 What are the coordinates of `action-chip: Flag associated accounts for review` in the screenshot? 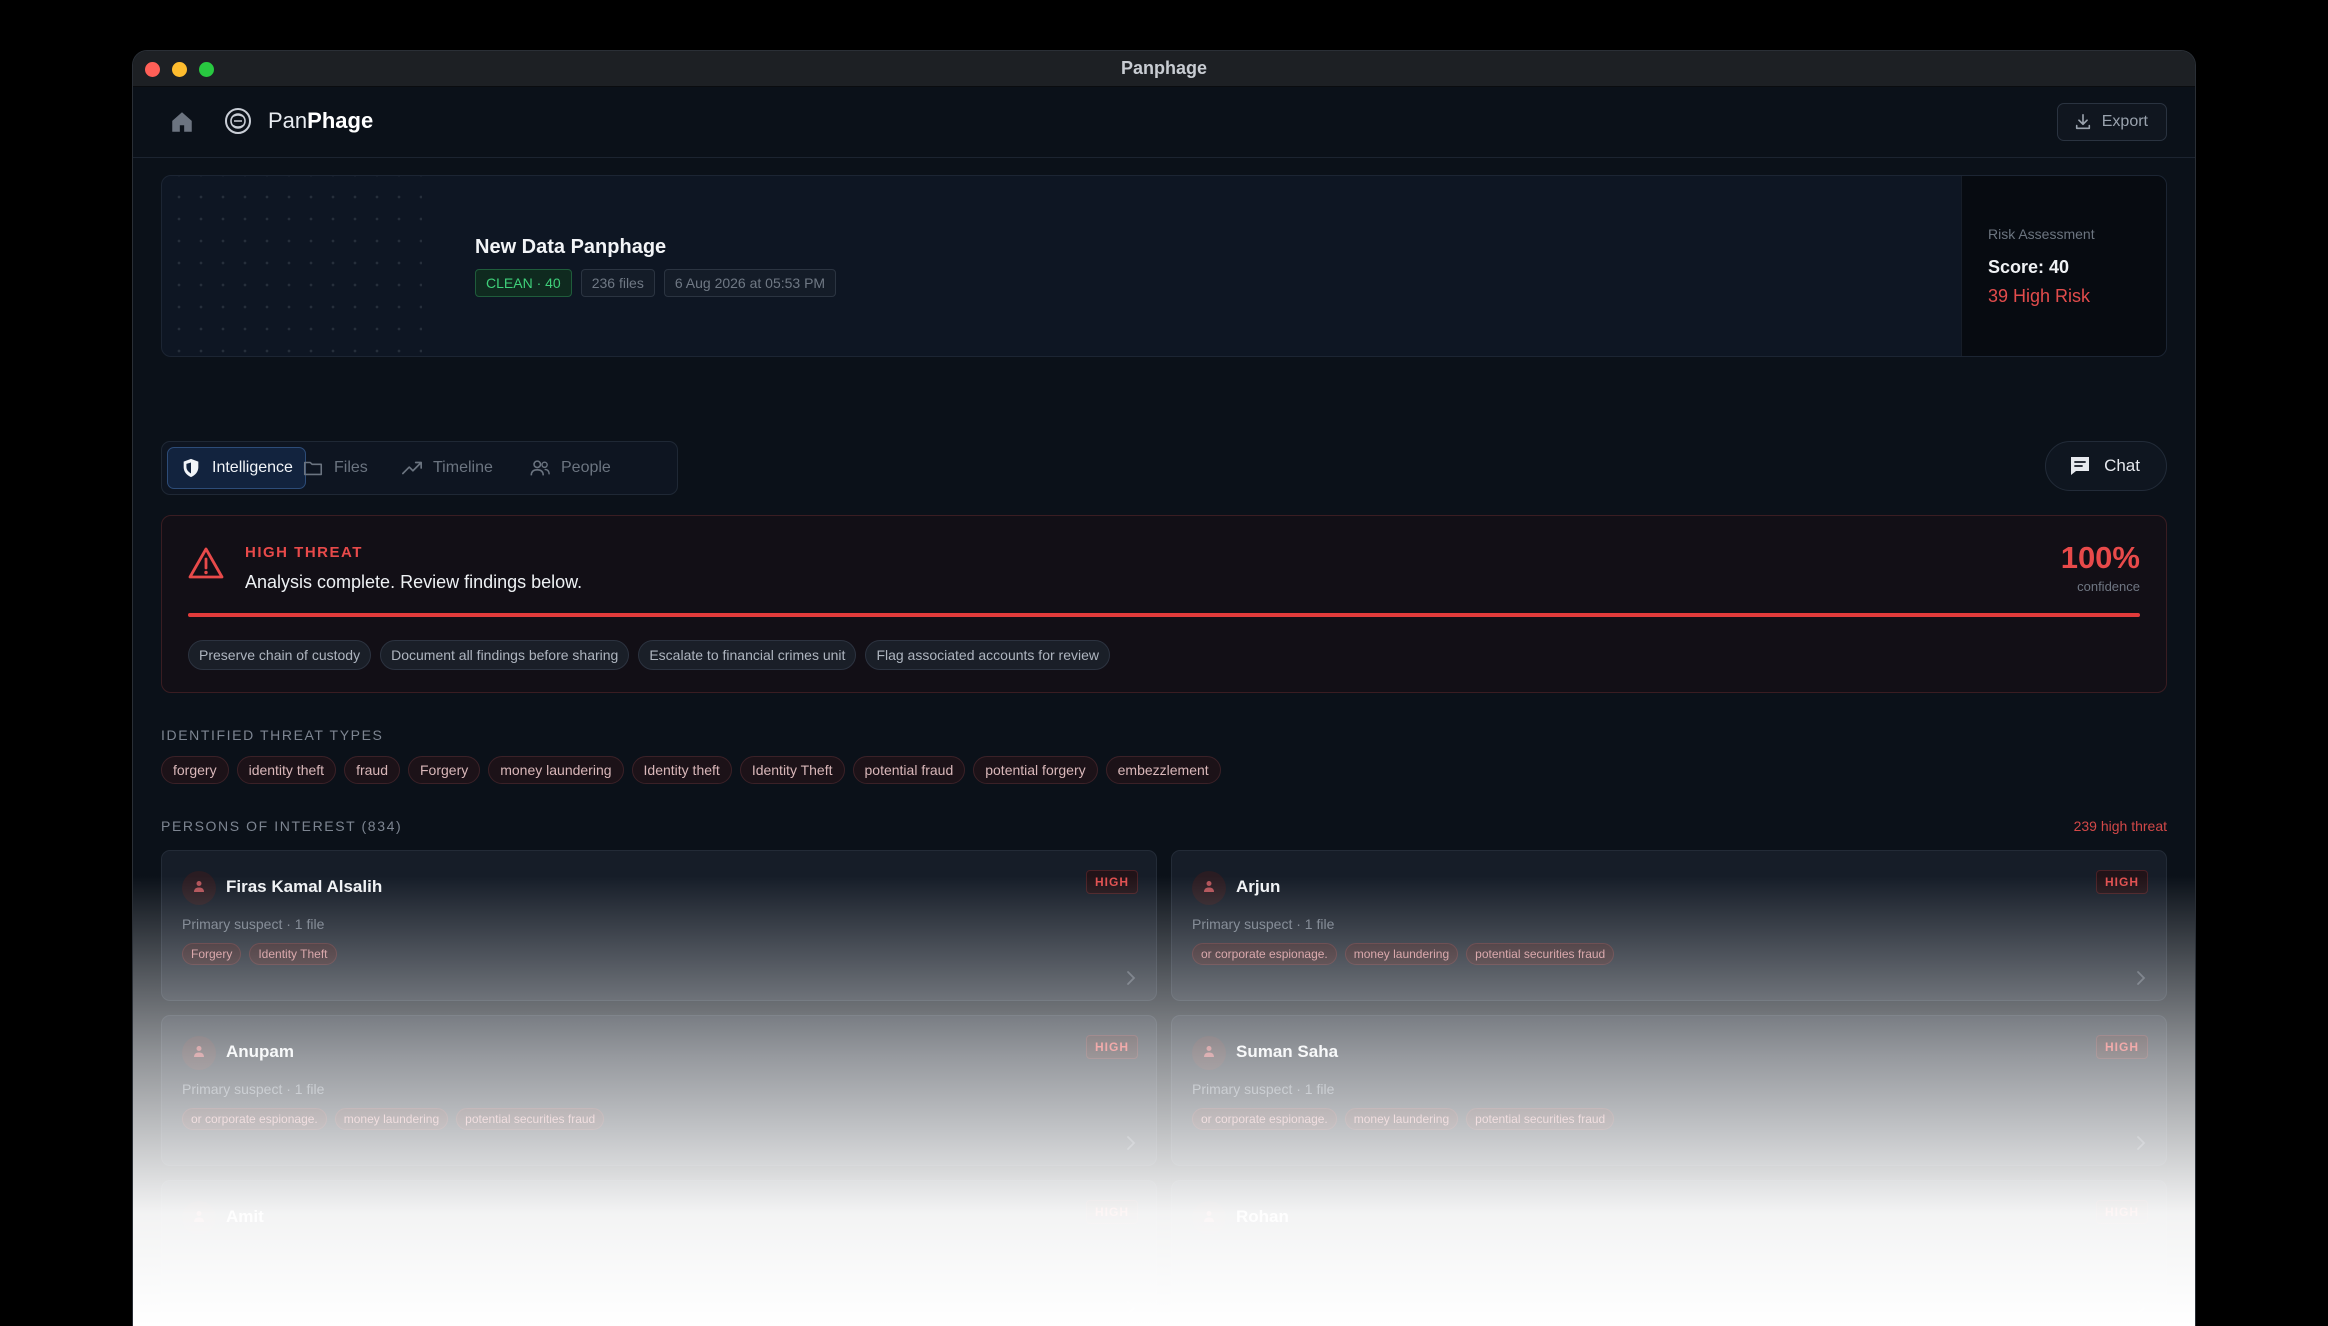 It's located at (987, 655).